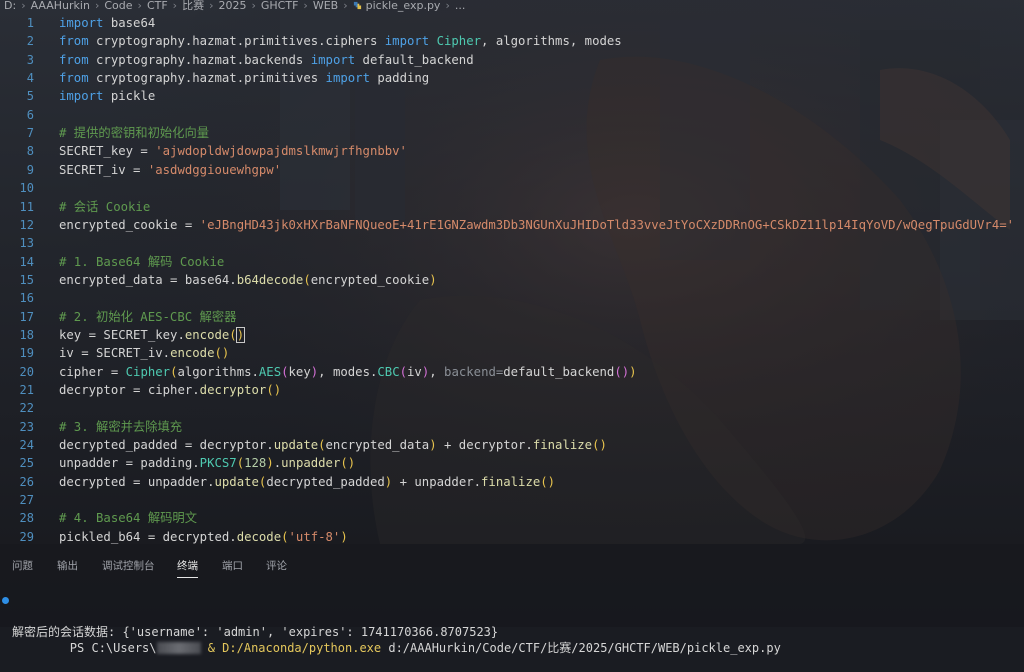  Describe the element at coordinates (207, 78) in the screenshot. I see `code-token: cryptography.hazmat.primitives` at that location.